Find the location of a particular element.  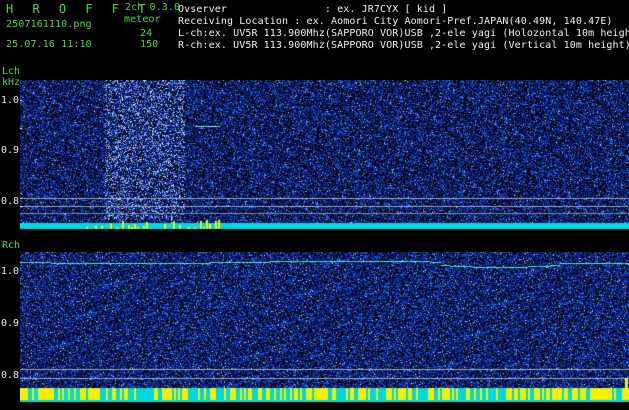

filename-label: 2507161110.png is located at coordinates (49, 24).